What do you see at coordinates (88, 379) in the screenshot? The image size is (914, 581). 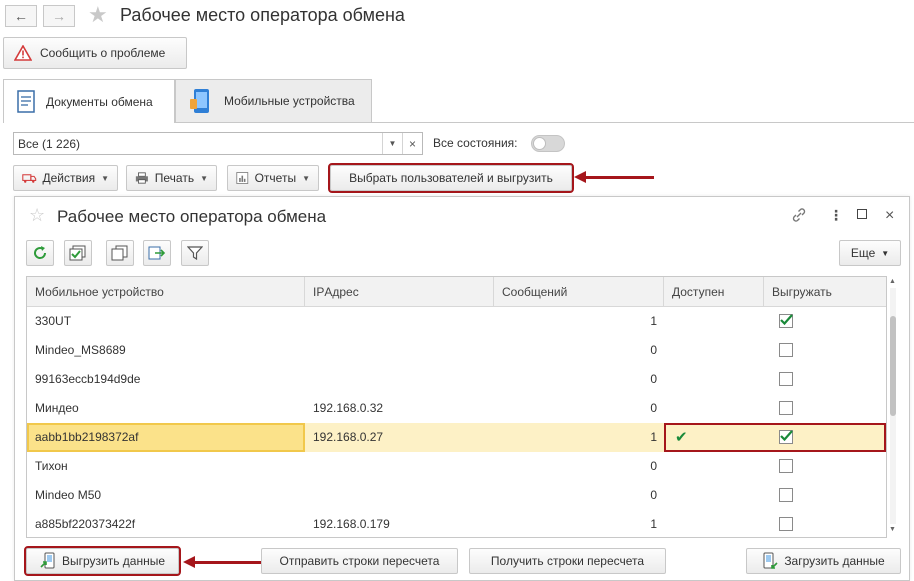 I see `device-cell: 99163eccb194d9de` at bounding box center [88, 379].